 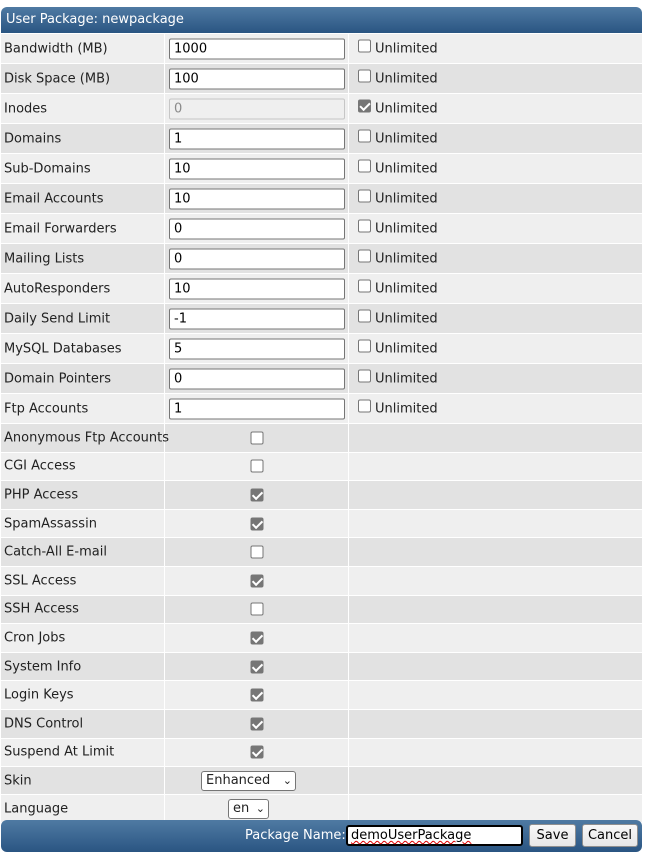 I want to click on feature-label: System Info, so click(x=43, y=667).